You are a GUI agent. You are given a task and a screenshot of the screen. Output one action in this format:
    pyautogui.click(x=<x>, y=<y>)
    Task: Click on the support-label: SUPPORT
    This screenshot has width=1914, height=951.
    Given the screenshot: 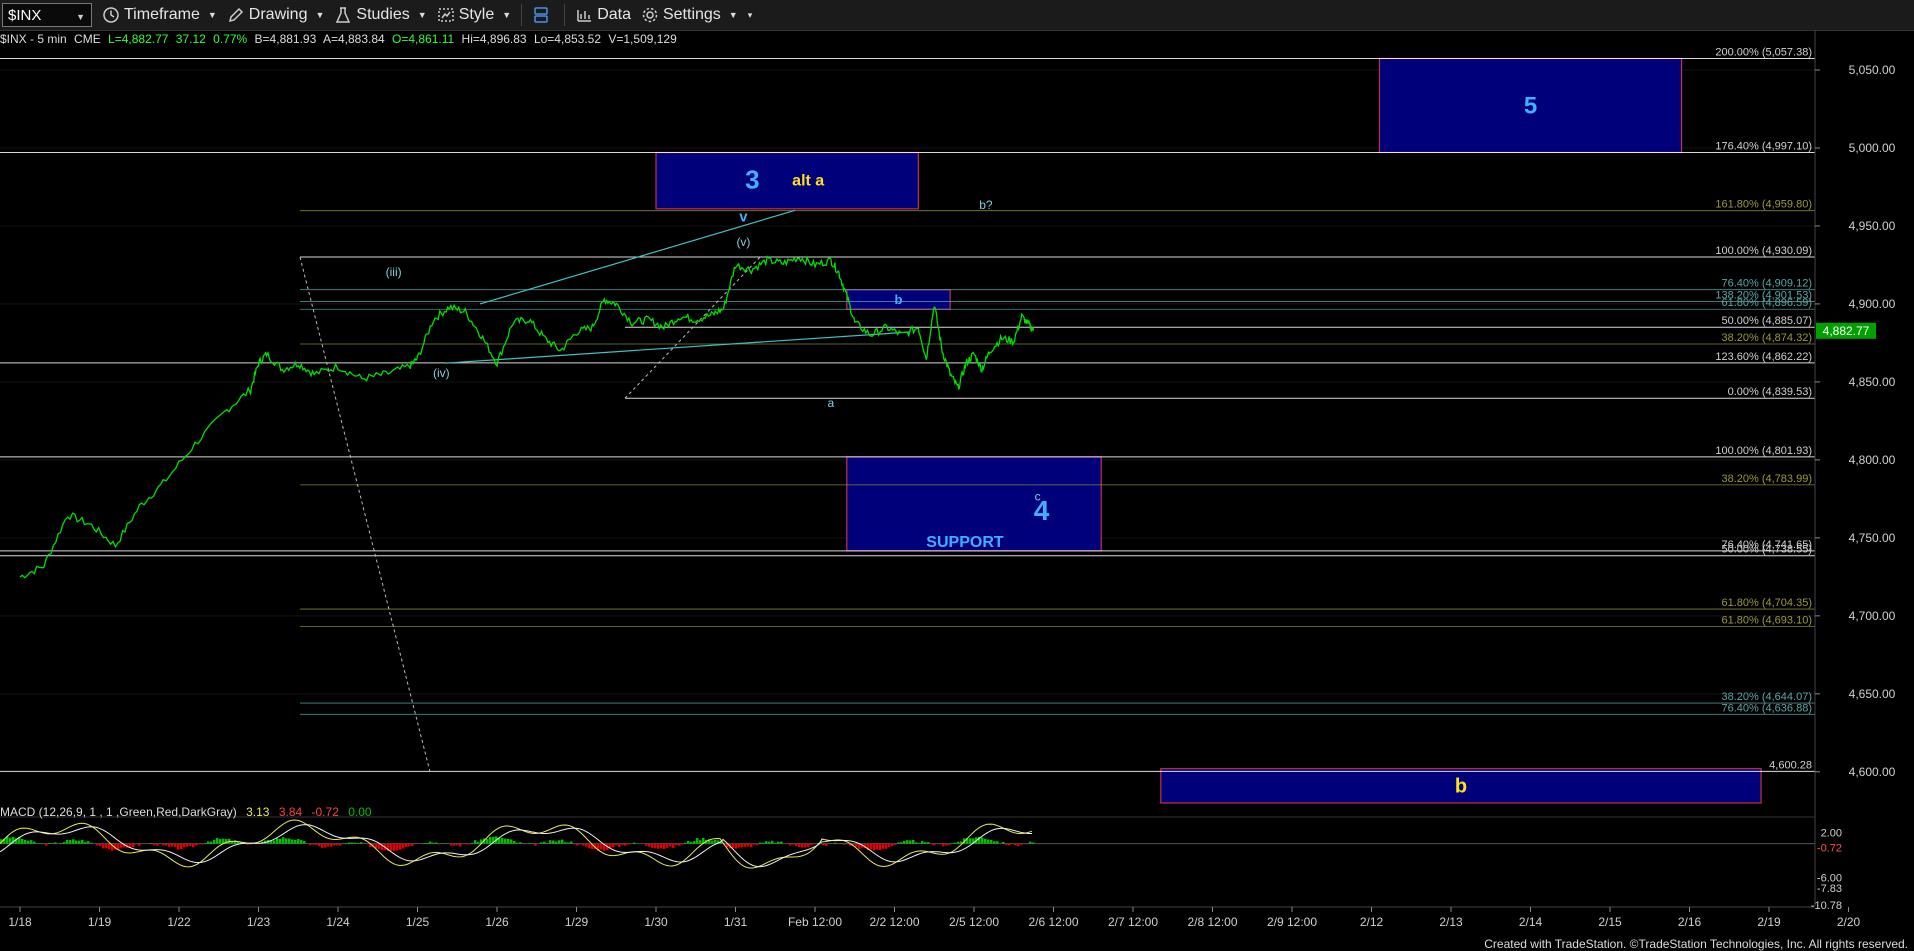 What is the action you would take?
    pyautogui.click(x=965, y=542)
    